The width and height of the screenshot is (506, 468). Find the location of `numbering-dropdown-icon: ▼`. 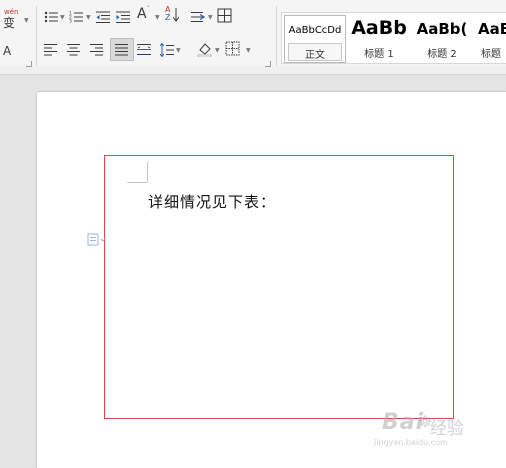

numbering-dropdown-icon: ▼ is located at coordinates (88, 17).